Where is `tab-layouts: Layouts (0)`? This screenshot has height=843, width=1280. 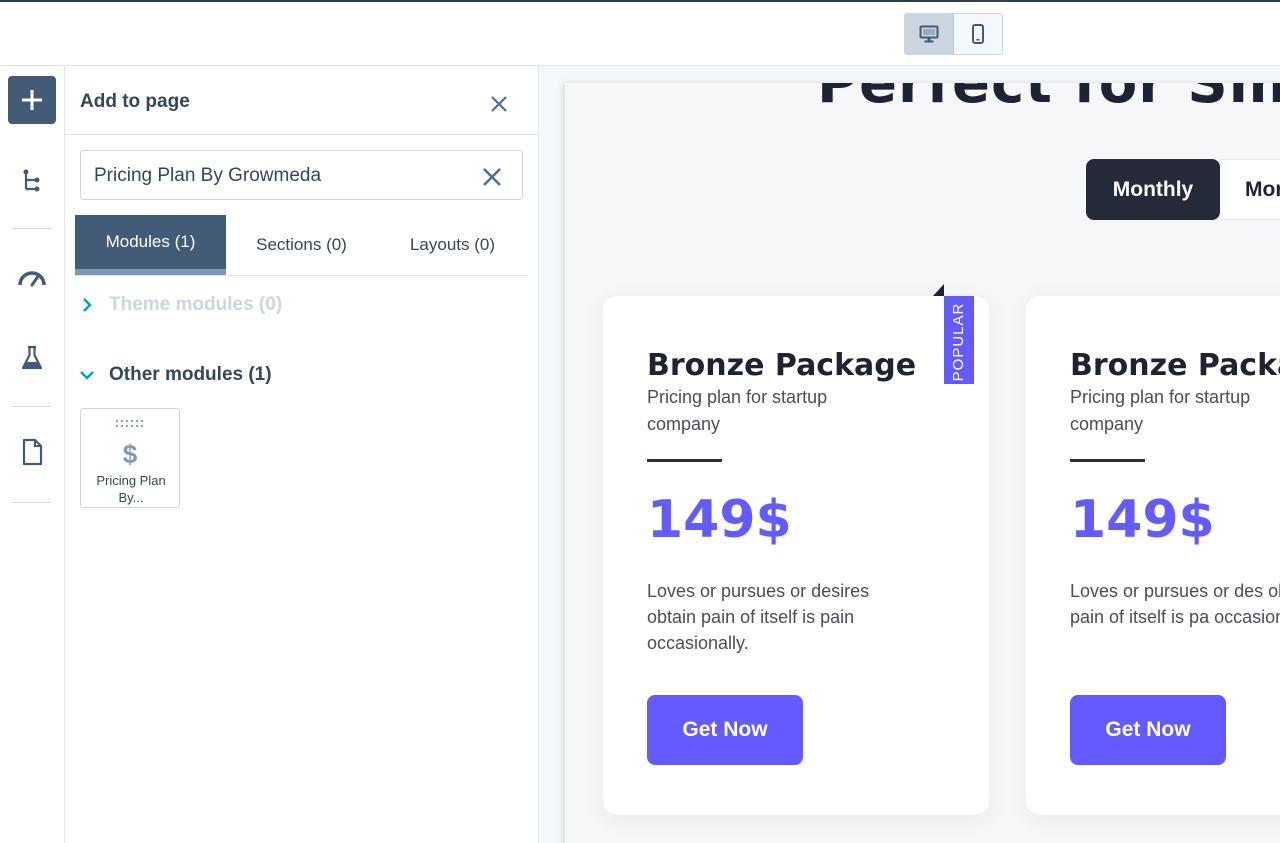 tab-layouts: Layouts (0) is located at coordinates (452, 245).